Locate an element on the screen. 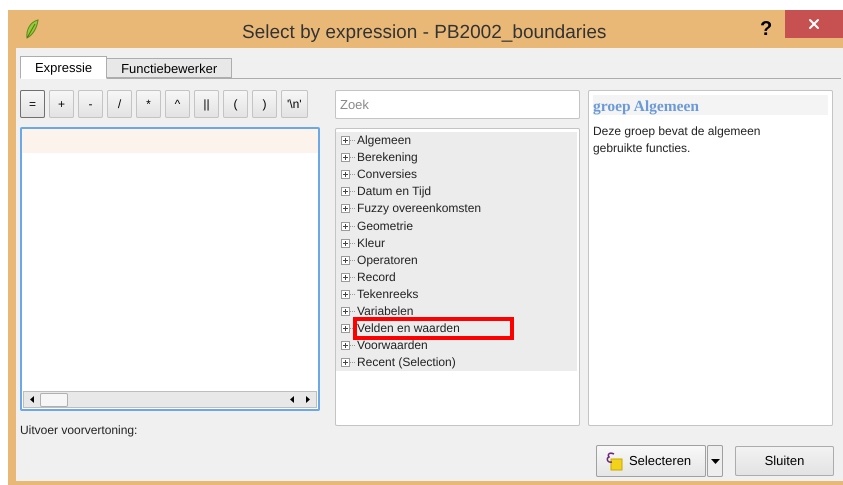  operator-button: / is located at coordinates (119, 104).